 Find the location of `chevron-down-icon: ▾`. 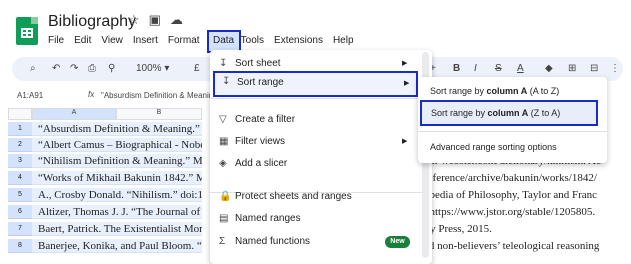

chevron-down-icon: ▾ is located at coordinates (167, 68).